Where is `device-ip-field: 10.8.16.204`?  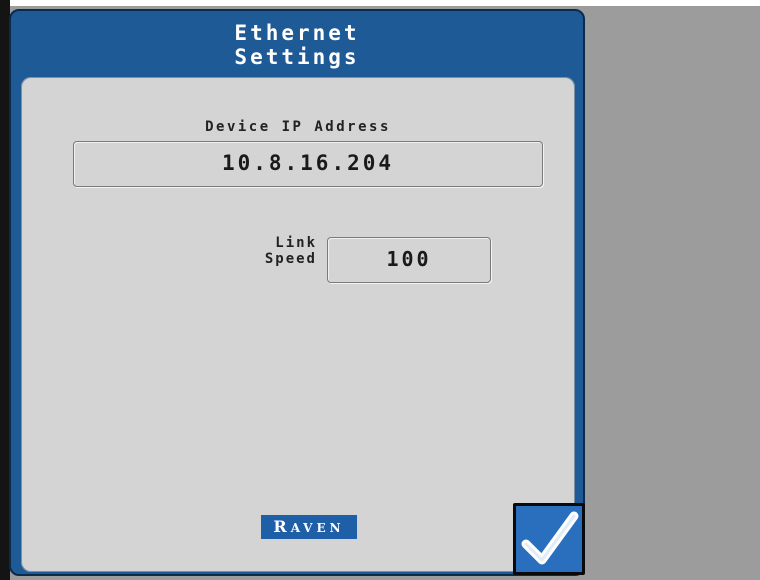 device-ip-field: 10.8.16.204 is located at coordinates (308, 164).